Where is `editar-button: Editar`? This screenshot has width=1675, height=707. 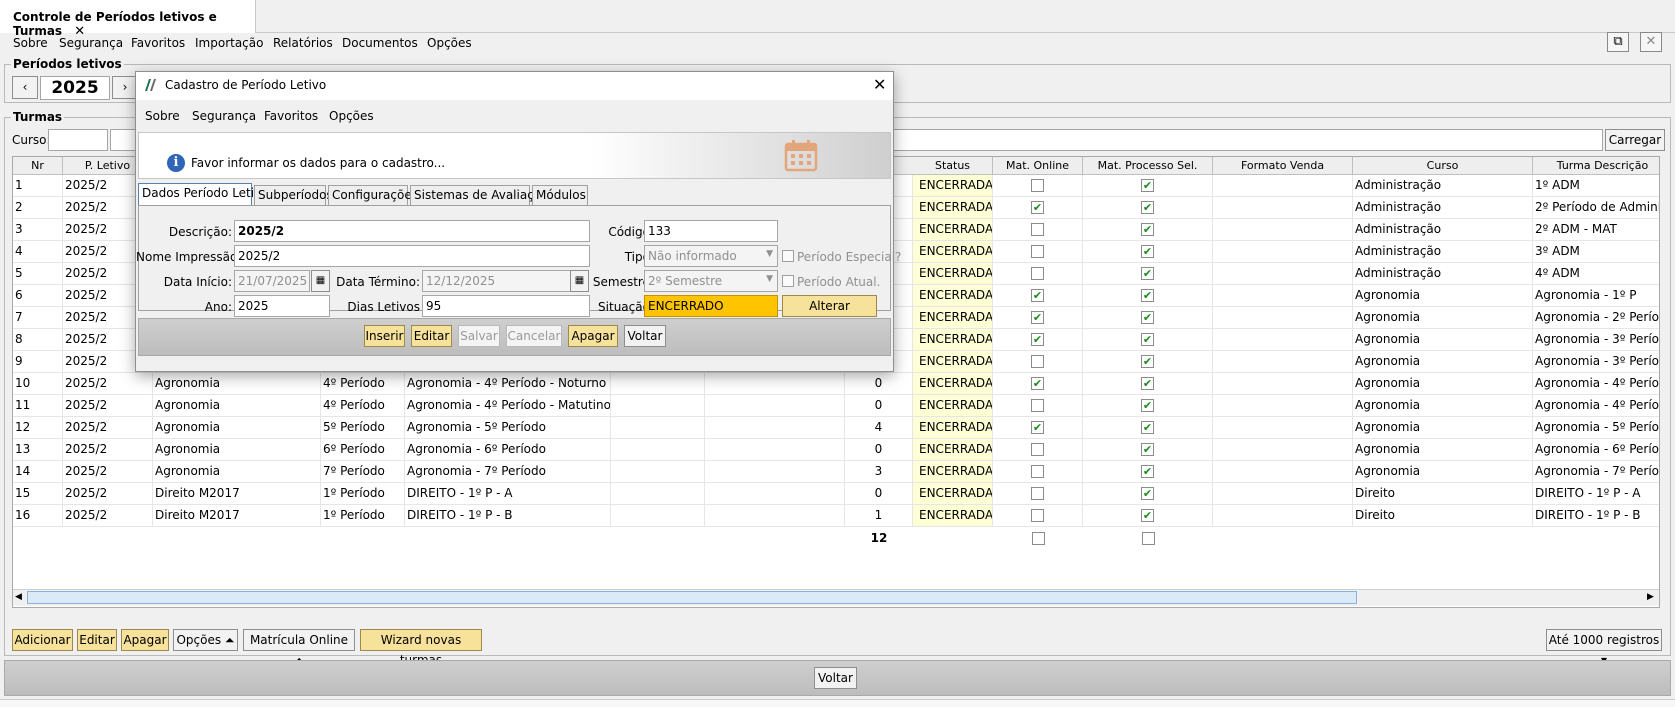 editar-button: Editar is located at coordinates (431, 336).